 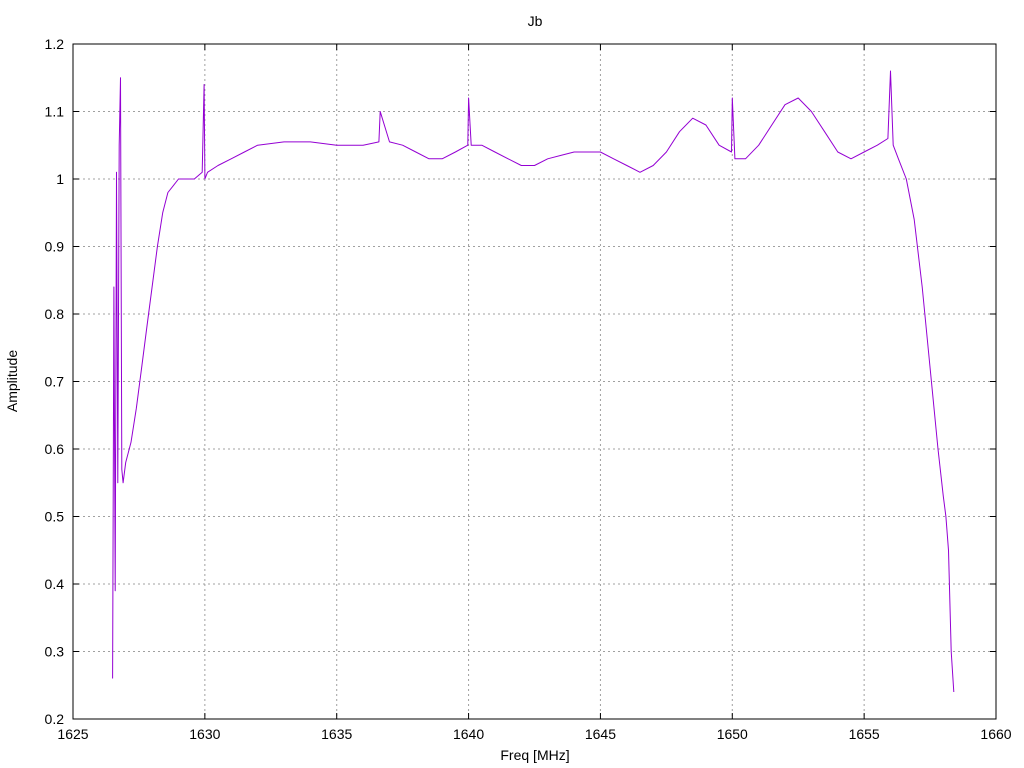 What do you see at coordinates (12, 381) in the screenshot?
I see `y-axis-label: Amplitude` at bounding box center [12, 381].